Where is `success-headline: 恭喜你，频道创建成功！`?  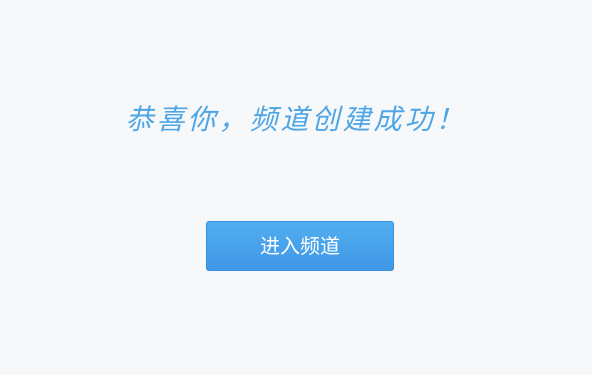 success-headline: 恭喜你，频道创建成功！ is located at coordinates (296, 119).